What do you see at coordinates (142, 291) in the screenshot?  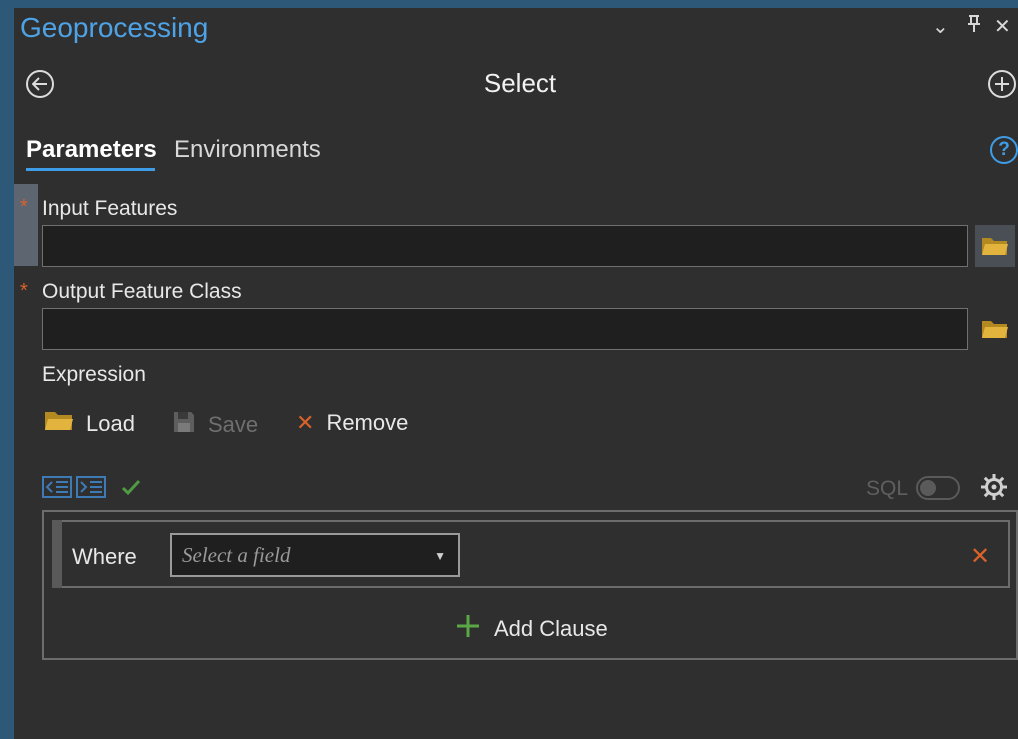 I see `output-feature-class-label: Output Feature Class` at bounding box center [142, 291].